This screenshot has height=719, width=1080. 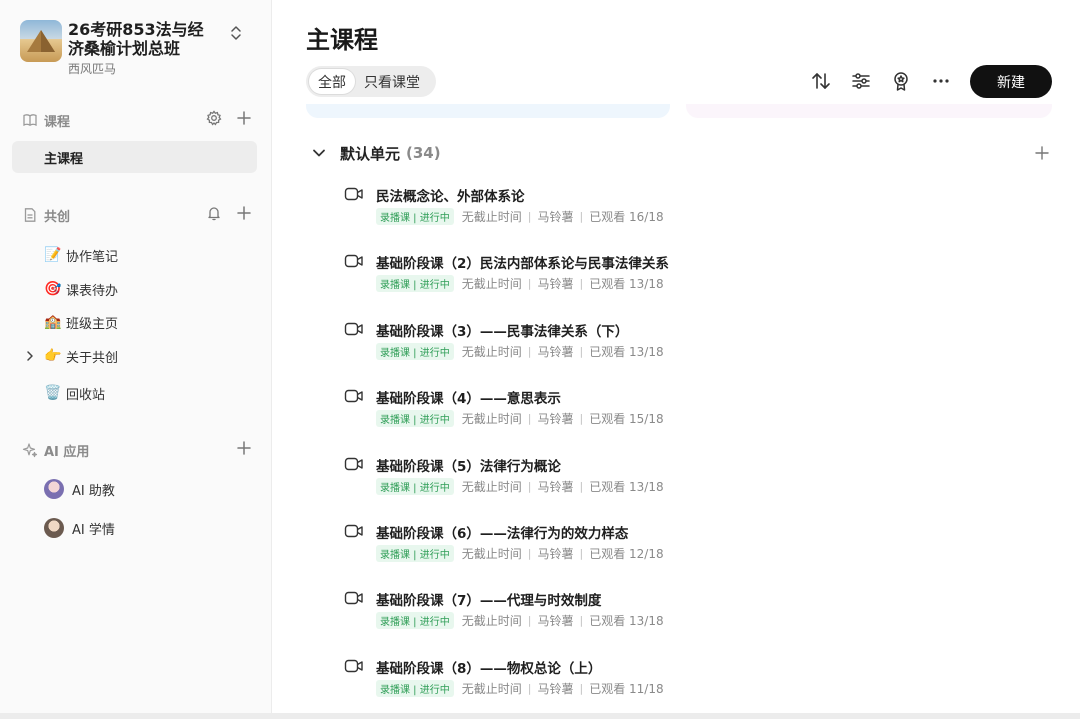 I want to click on sliders-icon, so click(x=861, y=81).